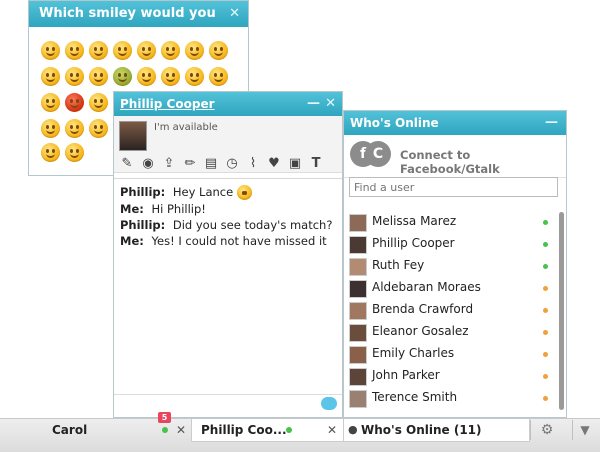  What do you see at coordinates (232, 164) in the screenshot?
I see `clock-icon: ◷` at bounding box center [232, 164].